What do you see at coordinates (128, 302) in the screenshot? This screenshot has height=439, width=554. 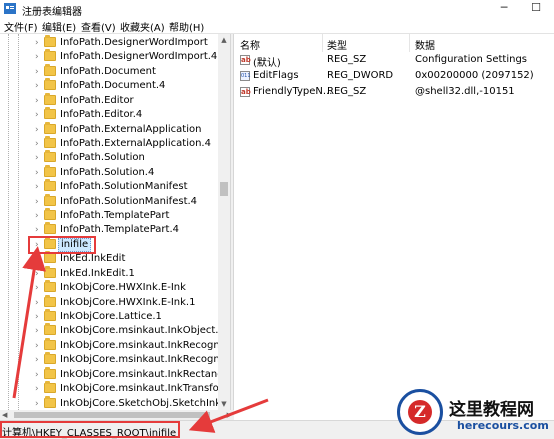 I see `tree-item-label: InkObjCore.HWXInk.E-Ink.1` at bounding box center [128, 302].